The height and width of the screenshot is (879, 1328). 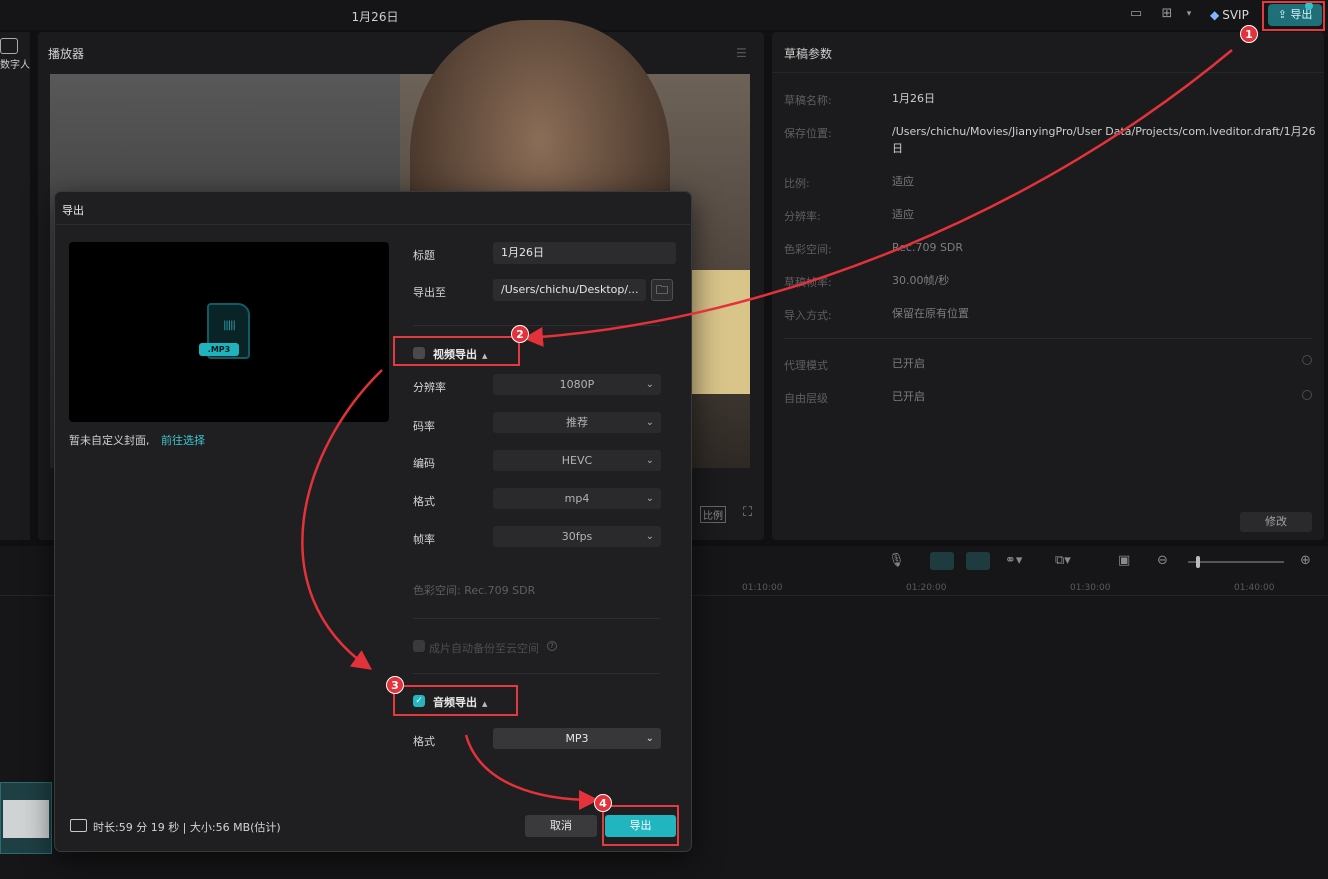 What do you see at coordinates (603, 803) in the screenshot?
I see `step-badge-4: 4` at bounding box center [603, 803].